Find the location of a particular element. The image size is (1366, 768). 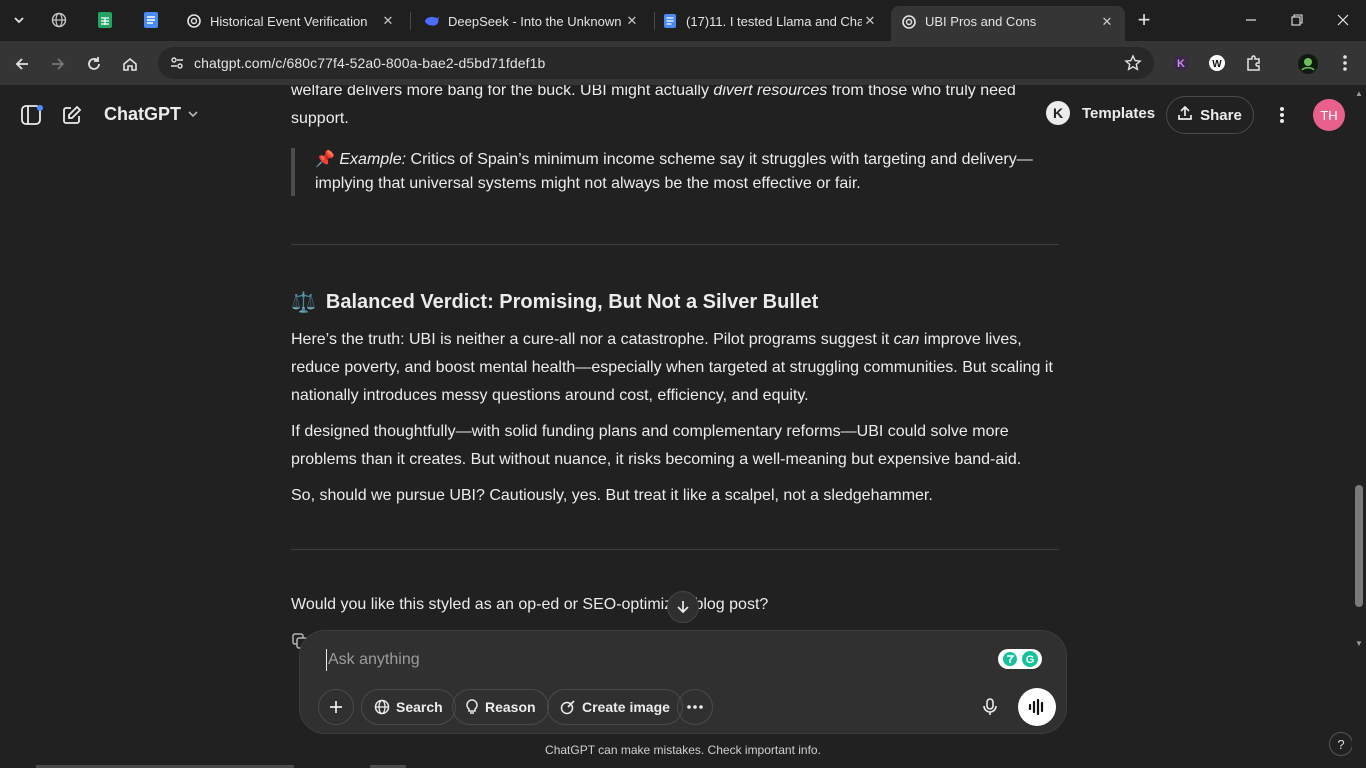

forward-arrow-icon is located at coordinates (58, 64).